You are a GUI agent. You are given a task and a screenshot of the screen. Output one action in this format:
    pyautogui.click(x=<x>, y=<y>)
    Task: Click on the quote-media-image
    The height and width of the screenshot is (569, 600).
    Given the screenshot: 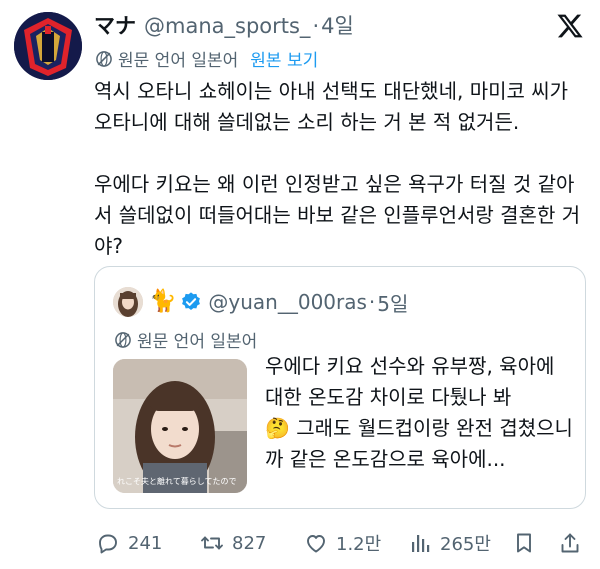 What is the action you would take?
    pyautogui.click(x=180, y=426)
    